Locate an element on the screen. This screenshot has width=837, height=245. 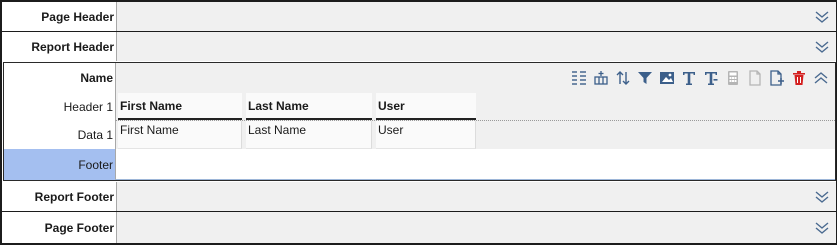
band-page-footer: Page Footer is located at coordinates (419, 227).